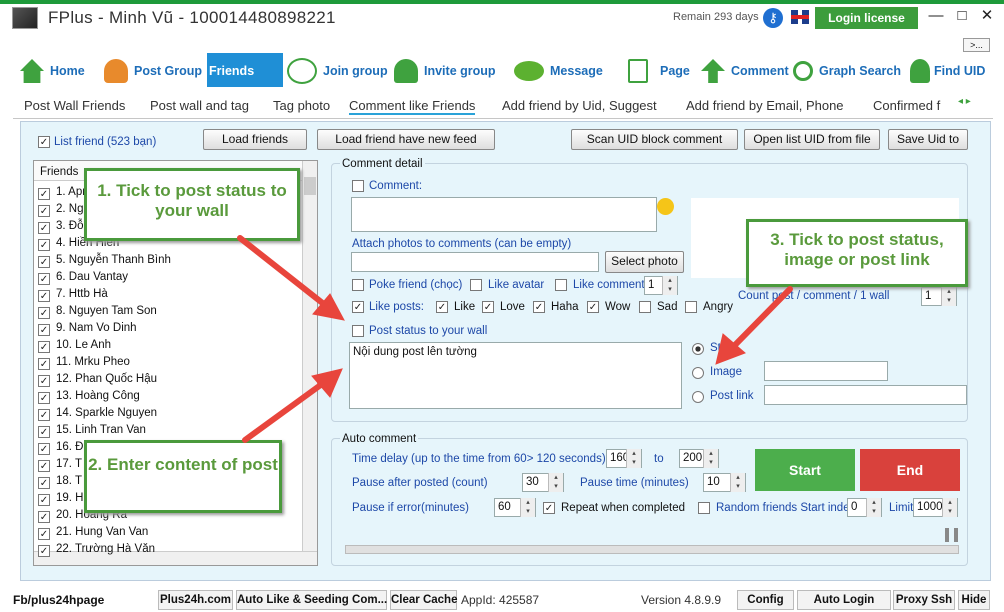 The width and height of the screenshot is (1004, 612). What do you see at coordinates (974, 600) in the screenshot?
I see `hide-button: Hide` at bounding box center [974, 600].